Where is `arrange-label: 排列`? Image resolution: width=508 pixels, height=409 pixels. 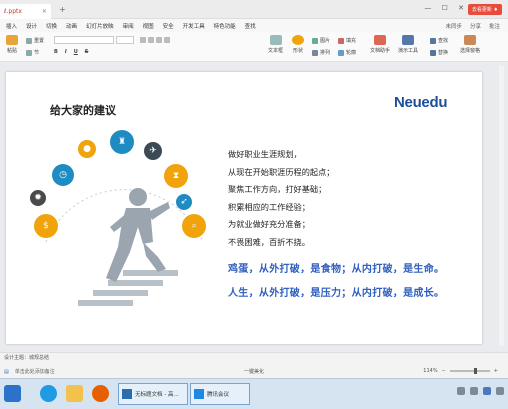 arrange-label: 排列 is located at coordinates (325, 53).